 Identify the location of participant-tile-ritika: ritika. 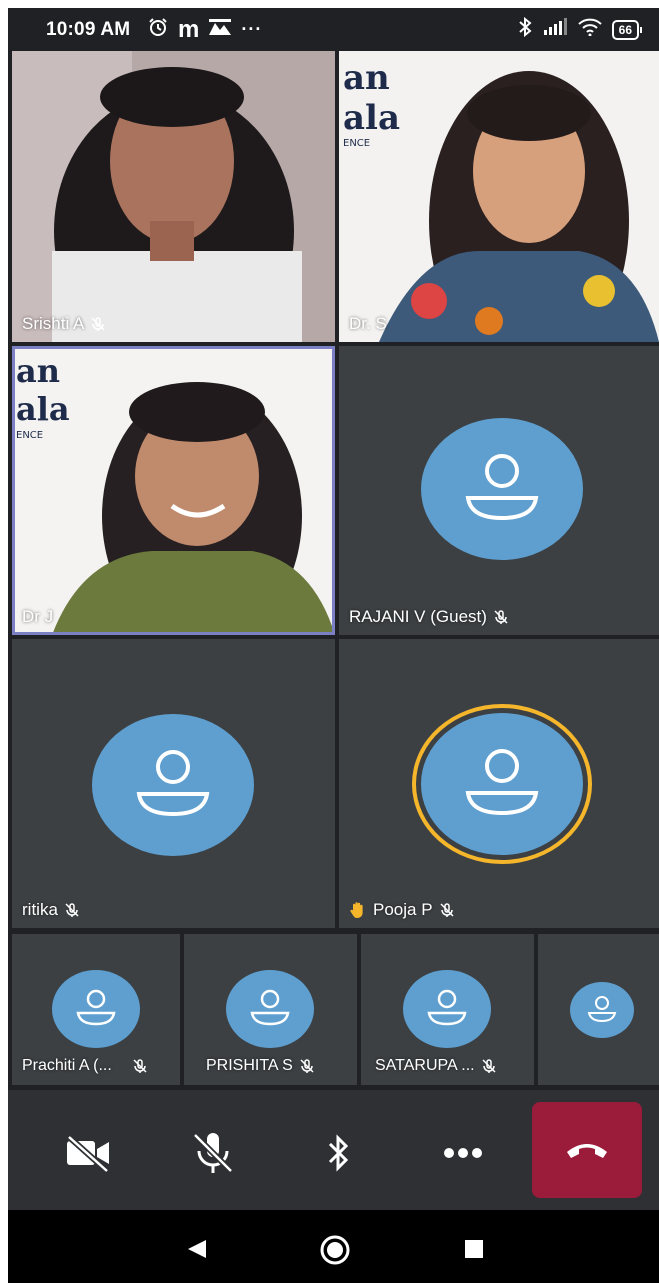
(173, 783).